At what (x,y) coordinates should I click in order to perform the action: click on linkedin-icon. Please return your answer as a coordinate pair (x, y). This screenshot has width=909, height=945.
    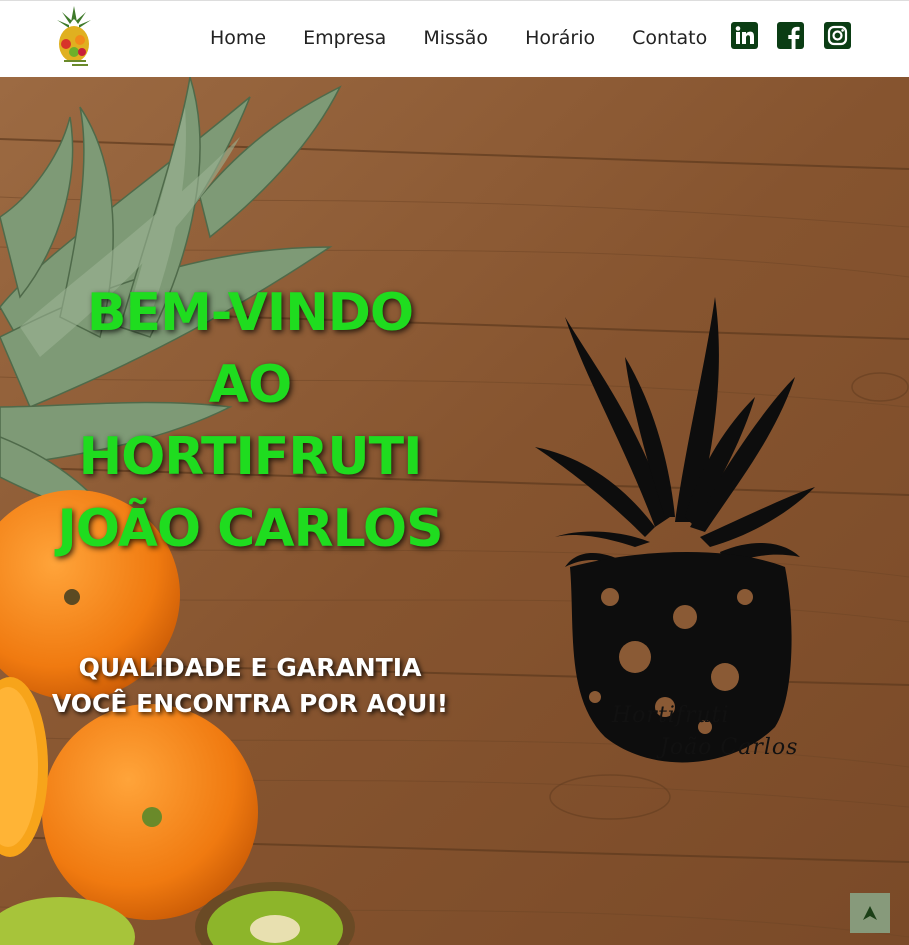
    Looking at the image, I should click on (744, 35).